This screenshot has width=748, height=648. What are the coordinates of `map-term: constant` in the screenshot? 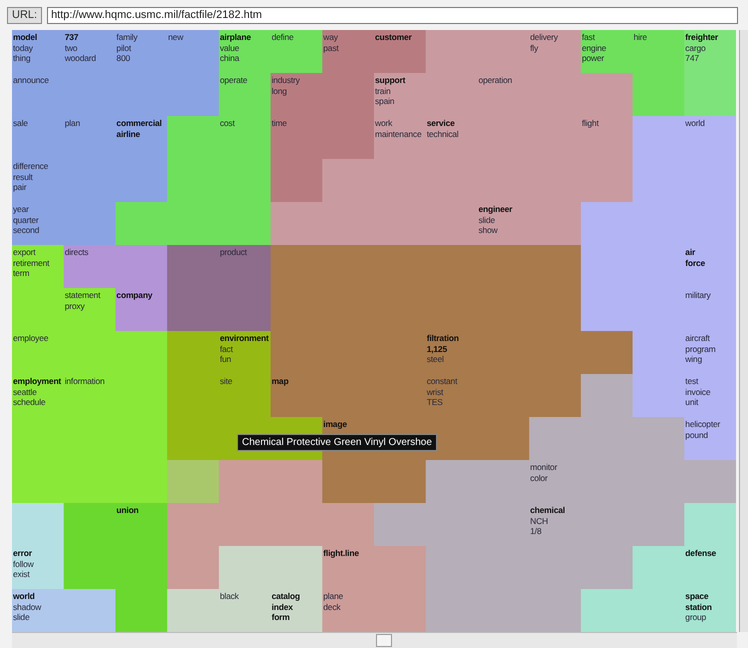 It's located at (442, 381).